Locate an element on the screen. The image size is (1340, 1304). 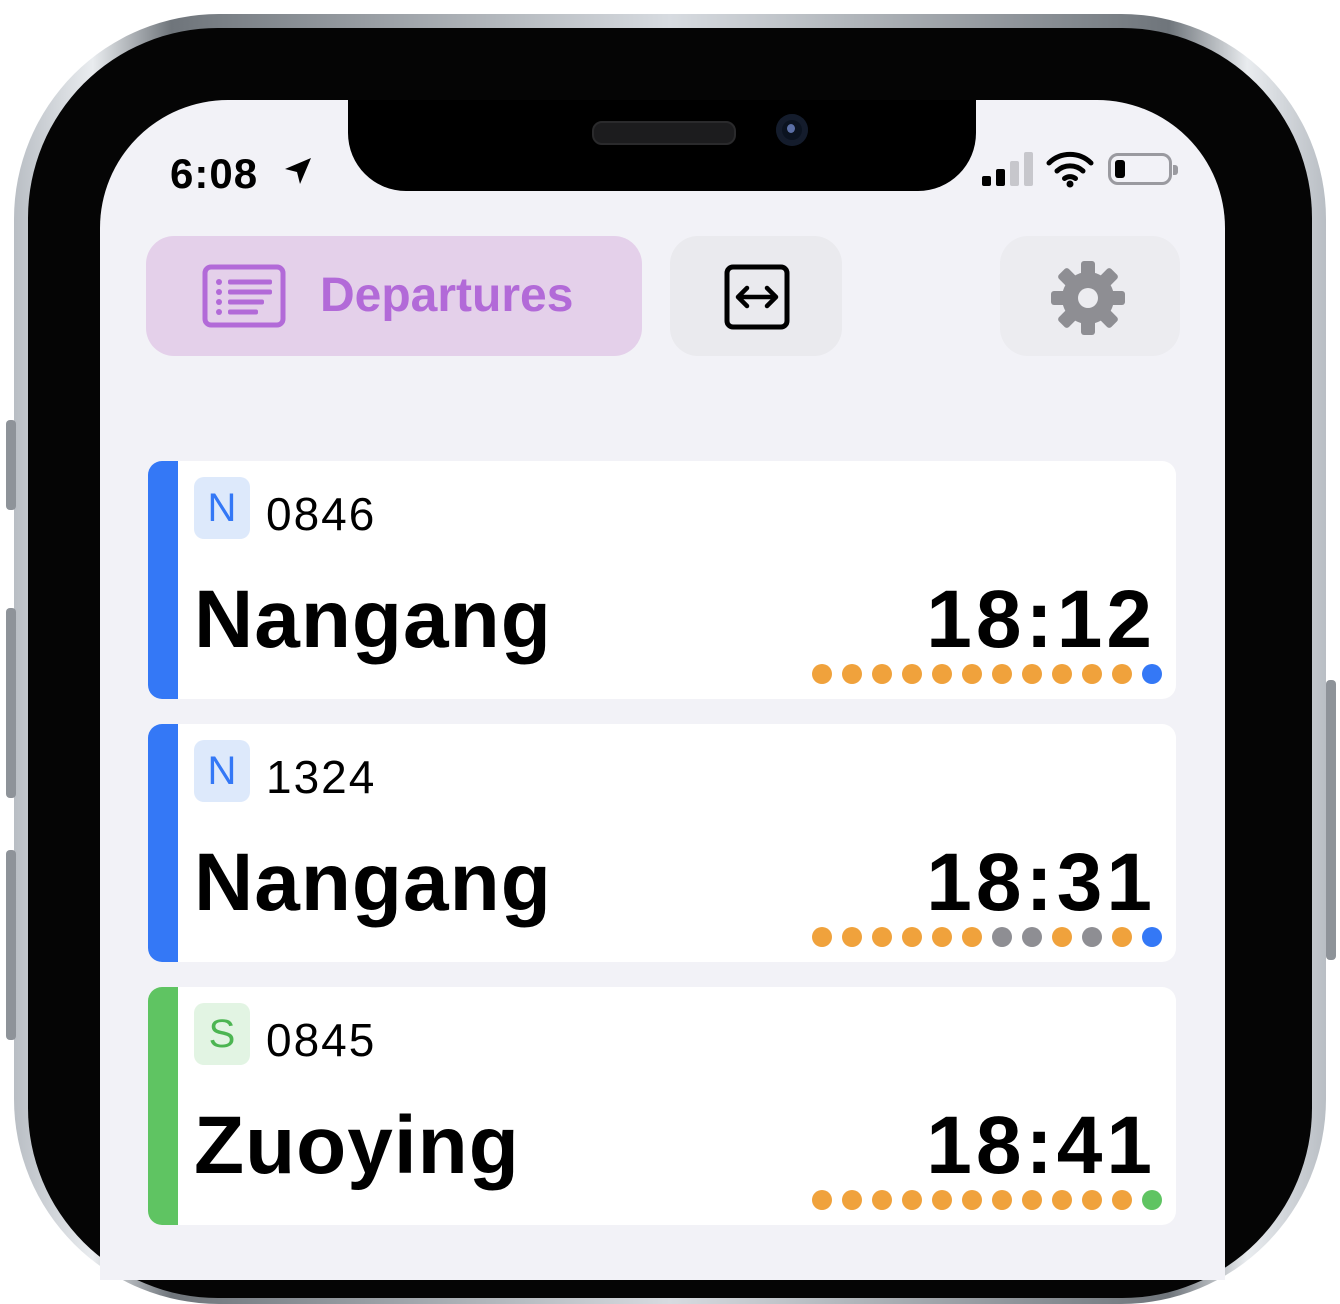
destination: Zuoying is located at coordinates (357, 1145).